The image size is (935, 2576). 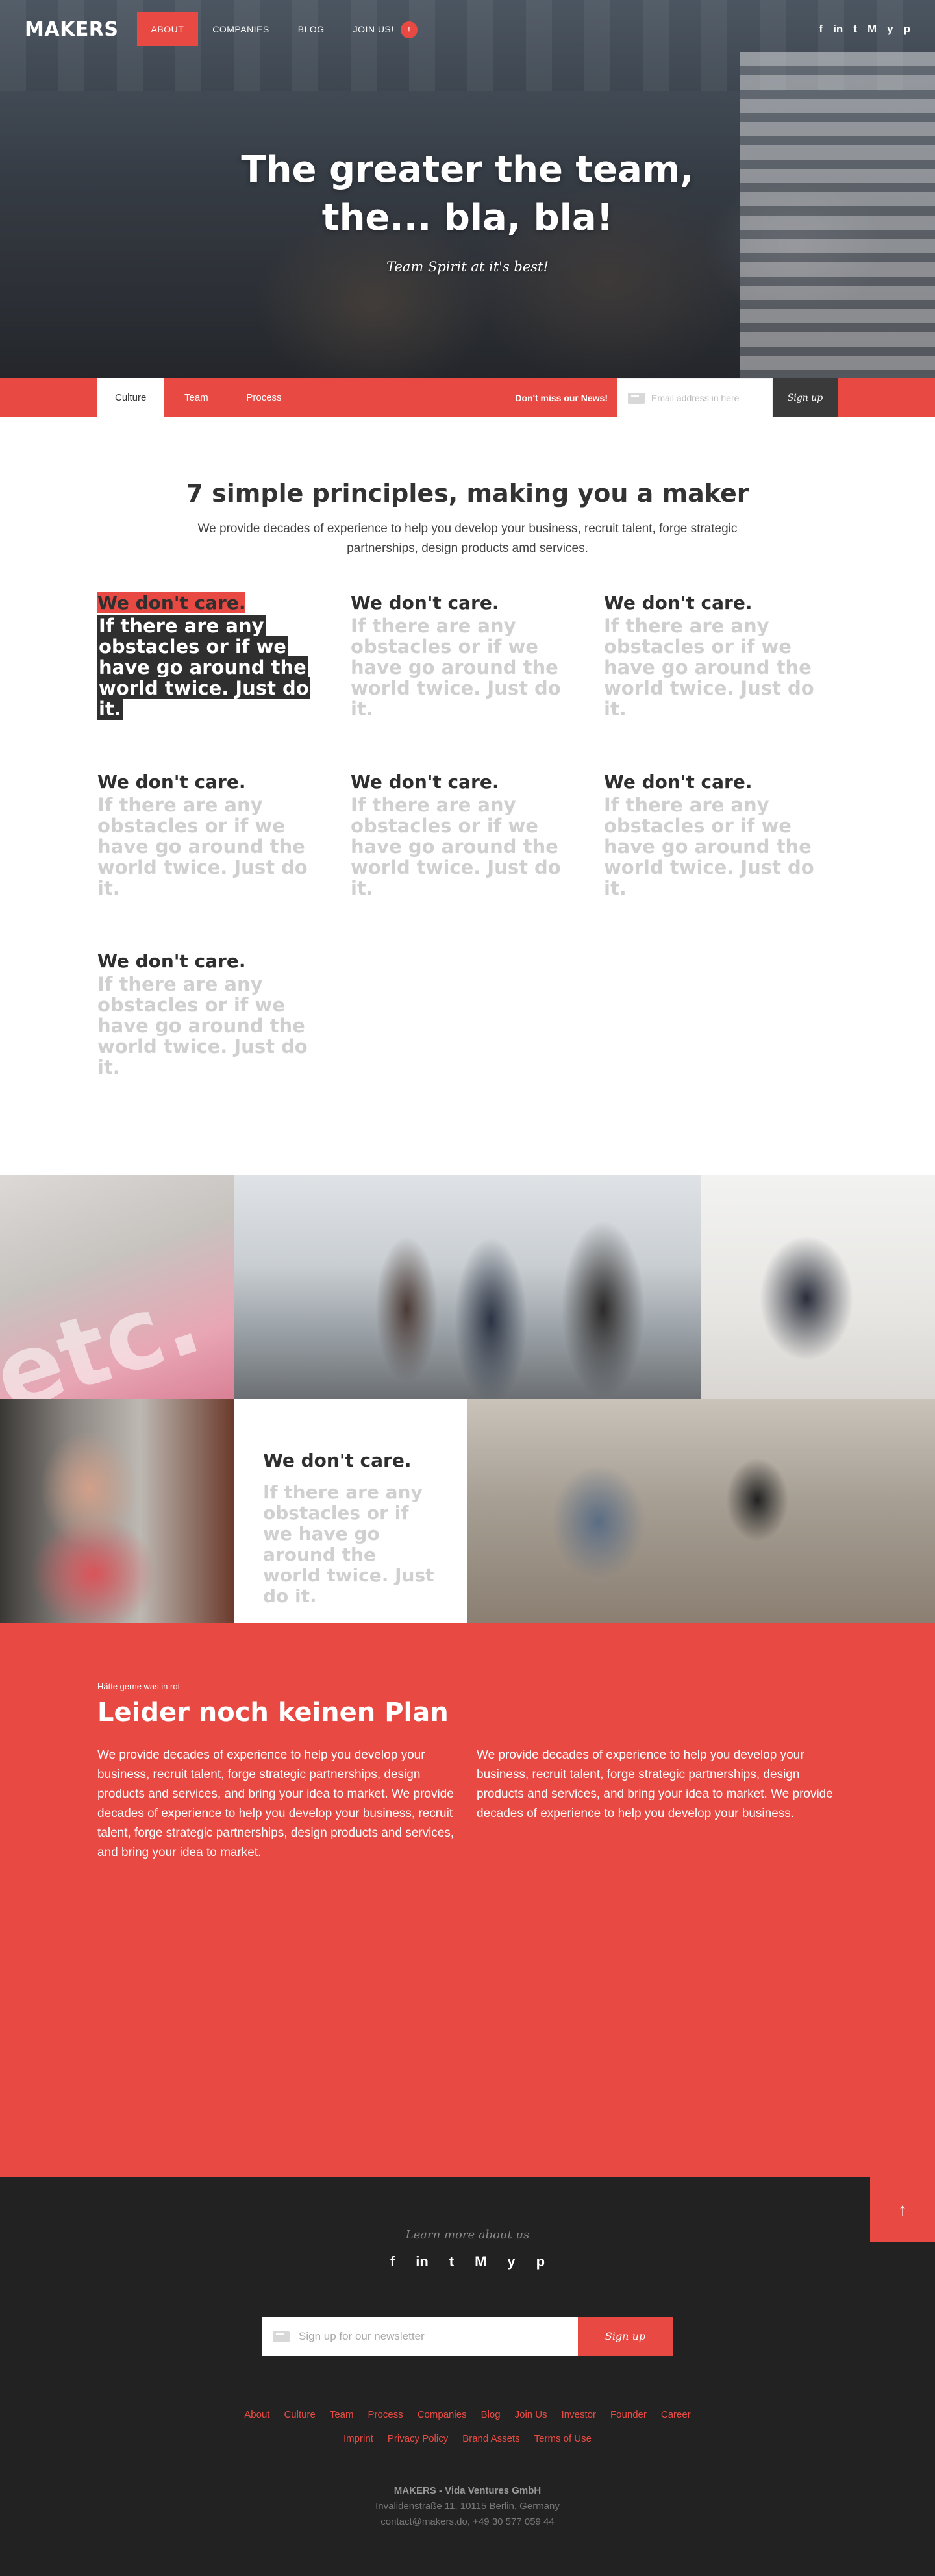 I want to click on tab-process: Process, so click(x=264, y=397).